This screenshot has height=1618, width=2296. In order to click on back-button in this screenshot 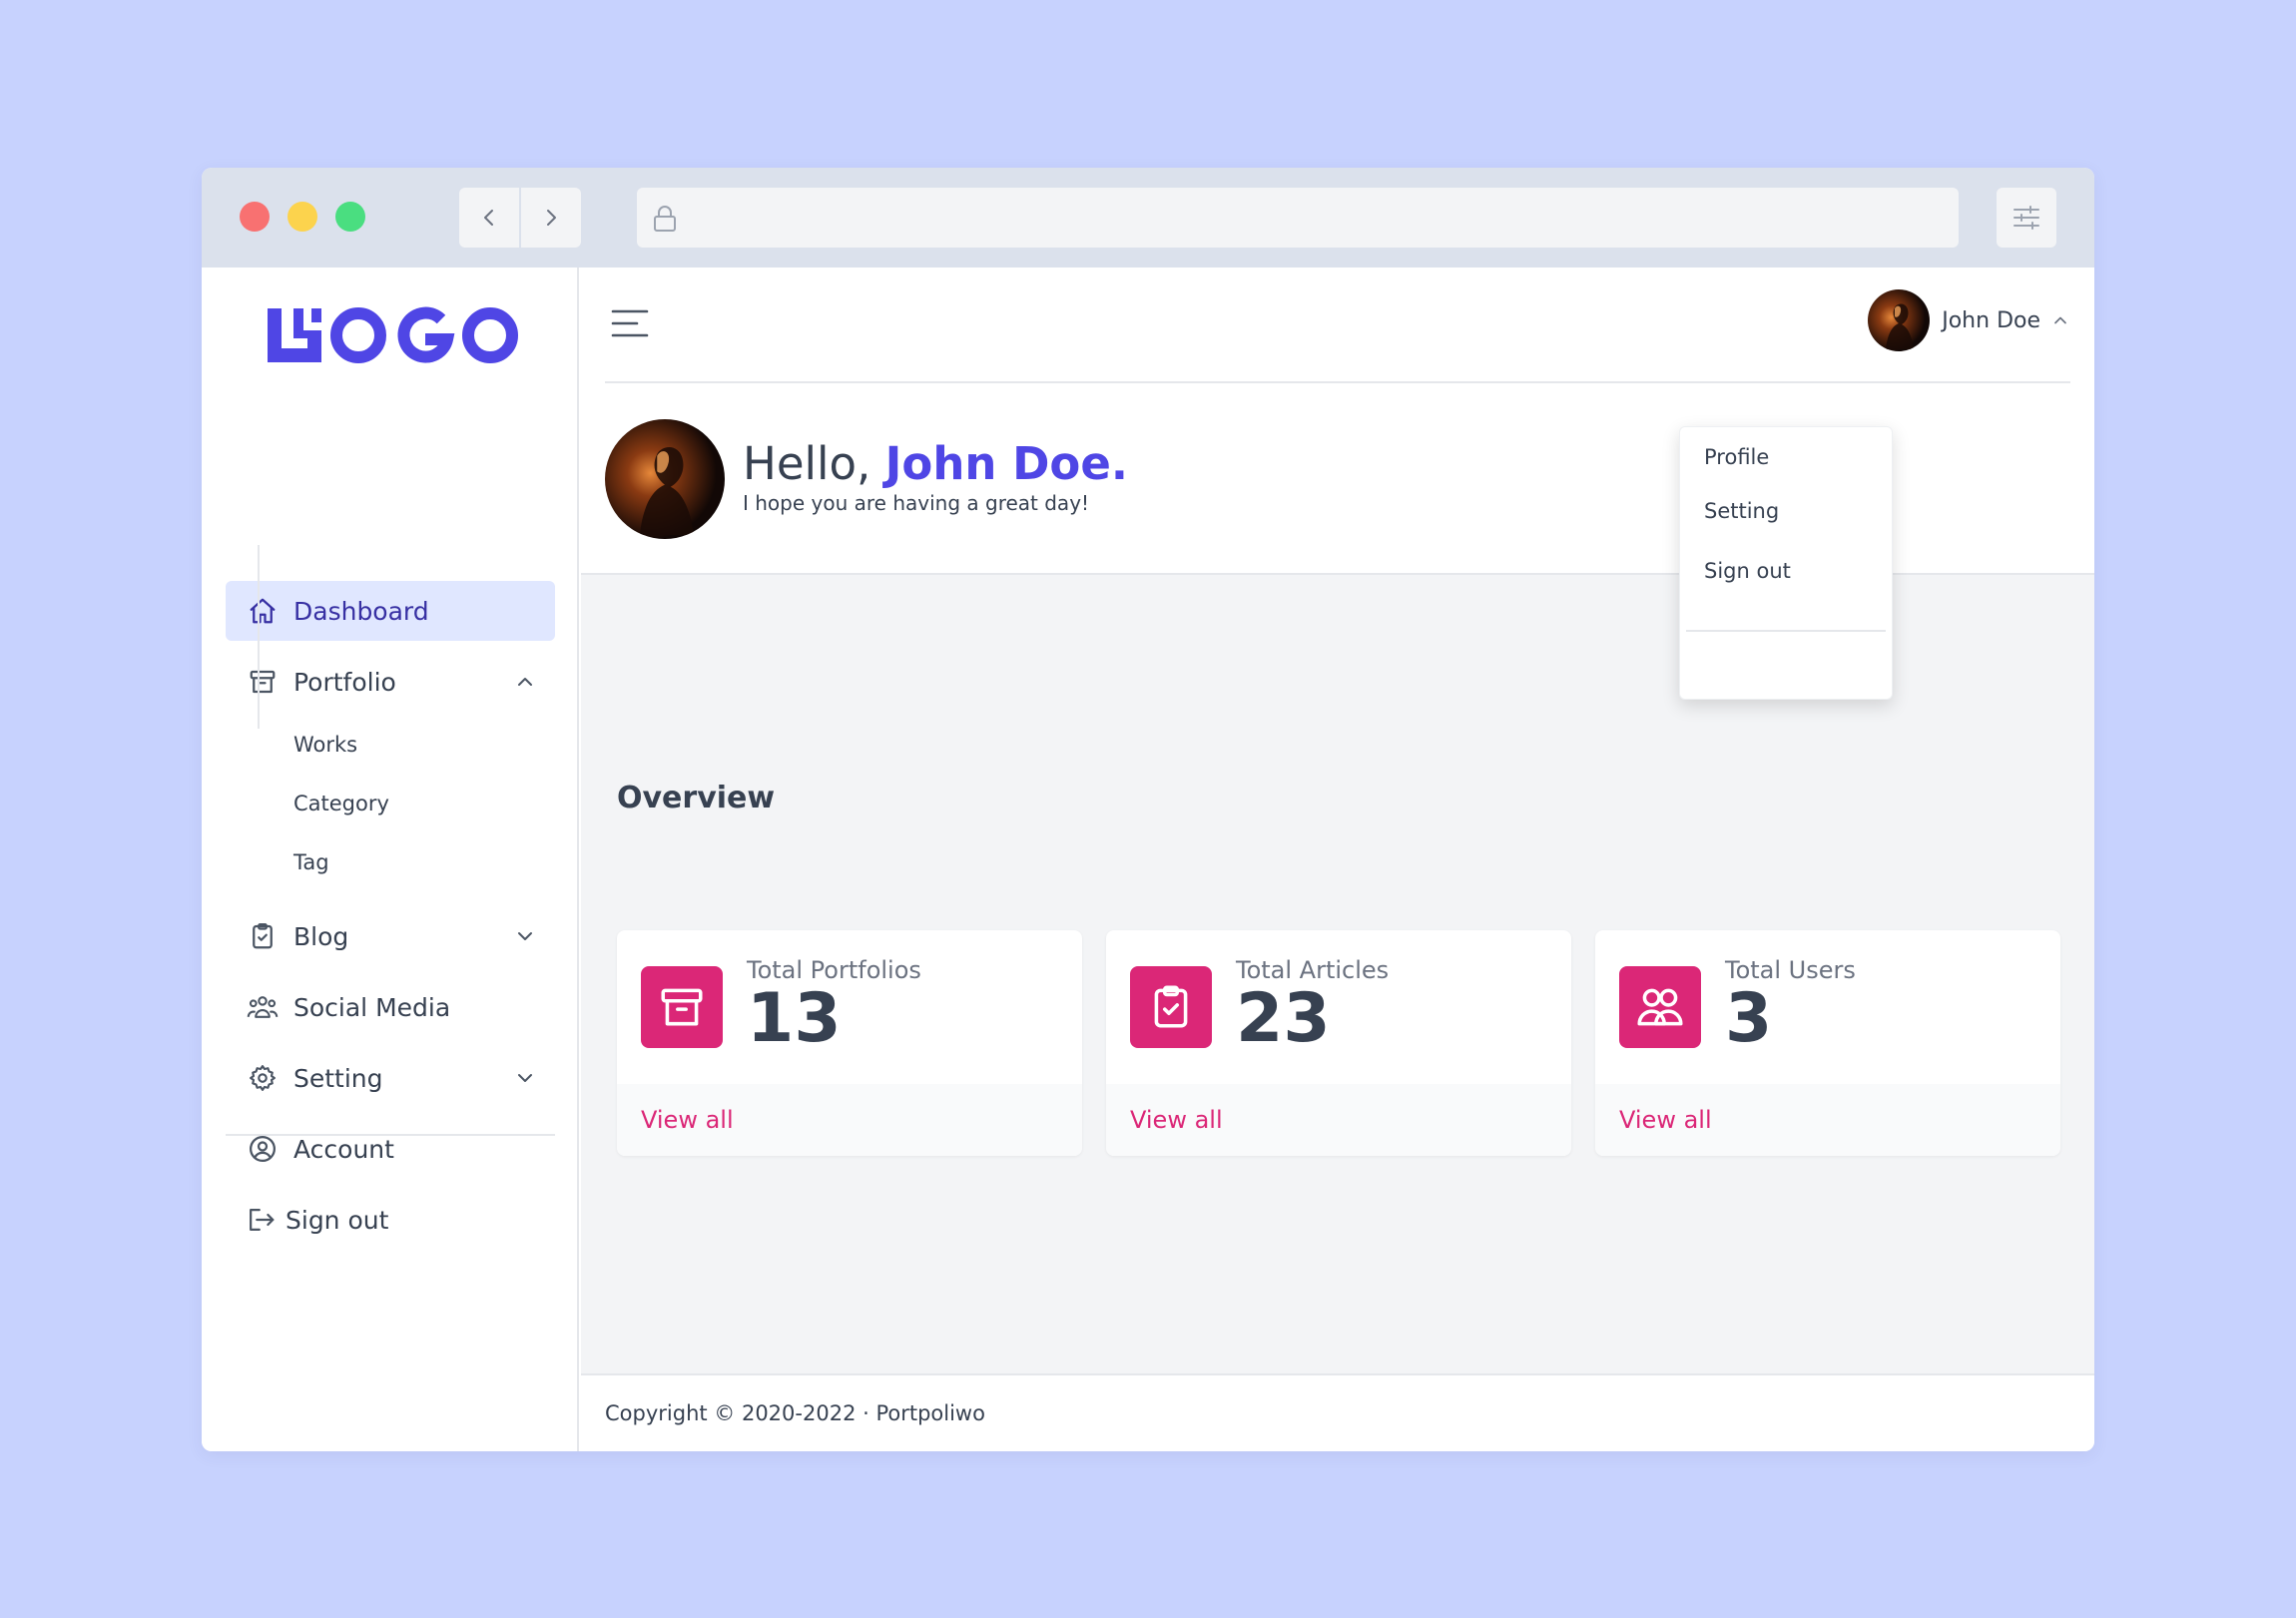, I will do `click(489, 218)`.